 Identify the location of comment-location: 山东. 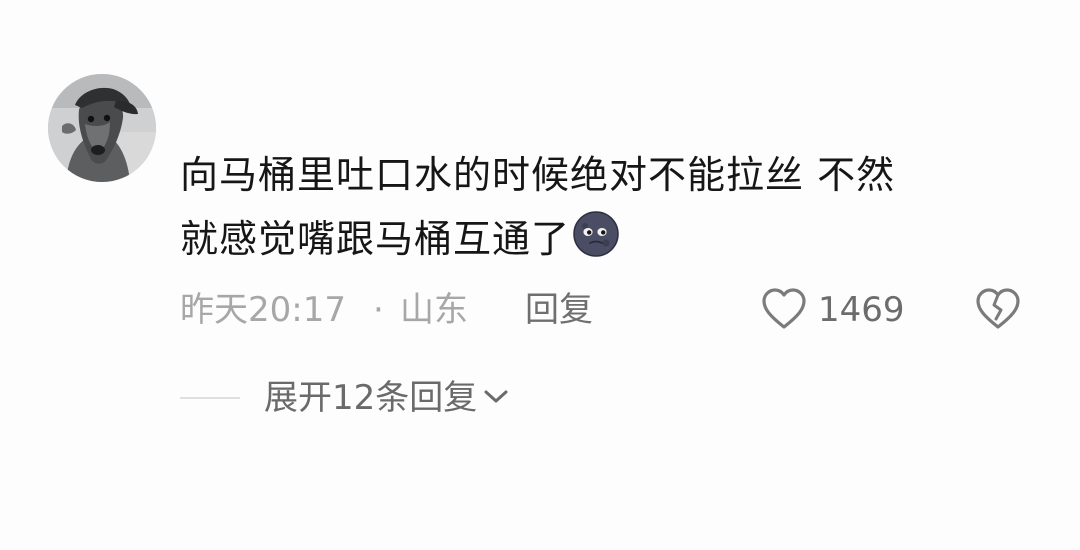
(434, 310).